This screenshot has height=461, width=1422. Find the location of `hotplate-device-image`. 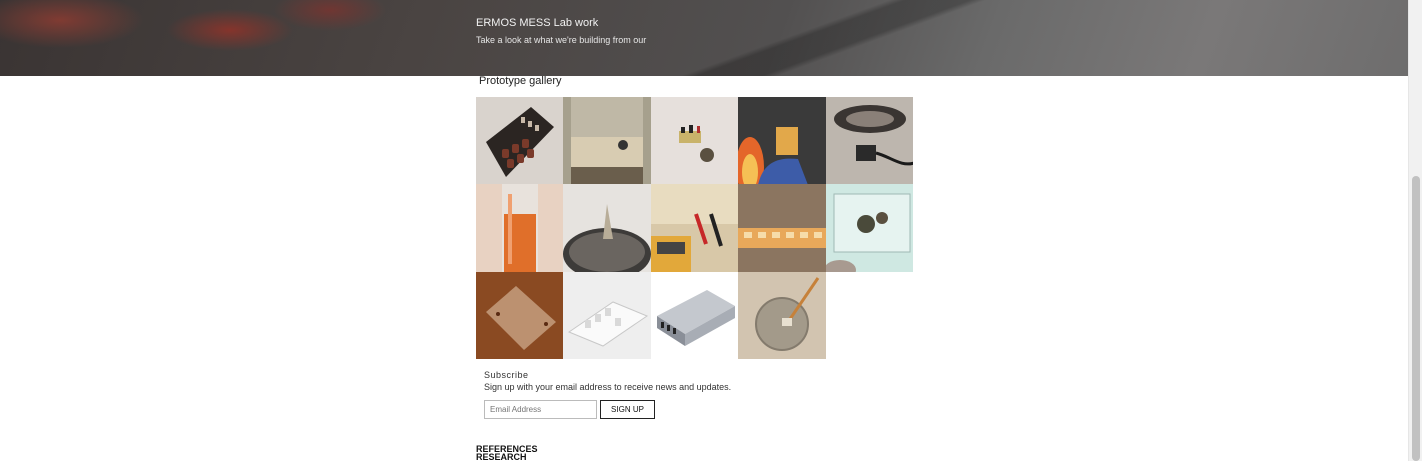

hotplate-device-image is located at coordinates (869, 141).